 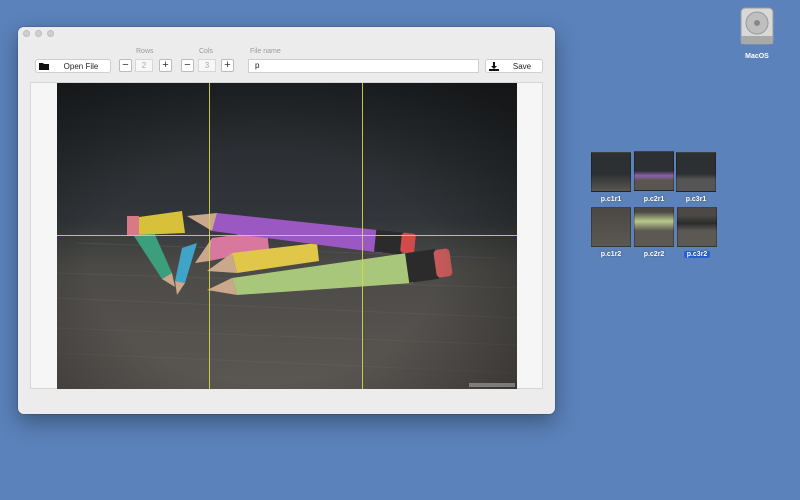 What do you see at coordinates (757, 26) in the screenshot?
I see `hard-disk-icon` at bounding box center [757, 26].